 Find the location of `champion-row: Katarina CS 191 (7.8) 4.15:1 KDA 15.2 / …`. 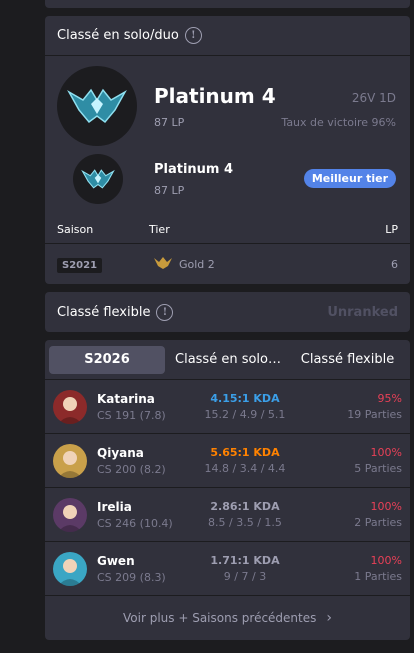

champion-row: Katarina CS 191 (7.8) 4.15:1 KDA 15.2 / … is located at coordinates (227, 407).